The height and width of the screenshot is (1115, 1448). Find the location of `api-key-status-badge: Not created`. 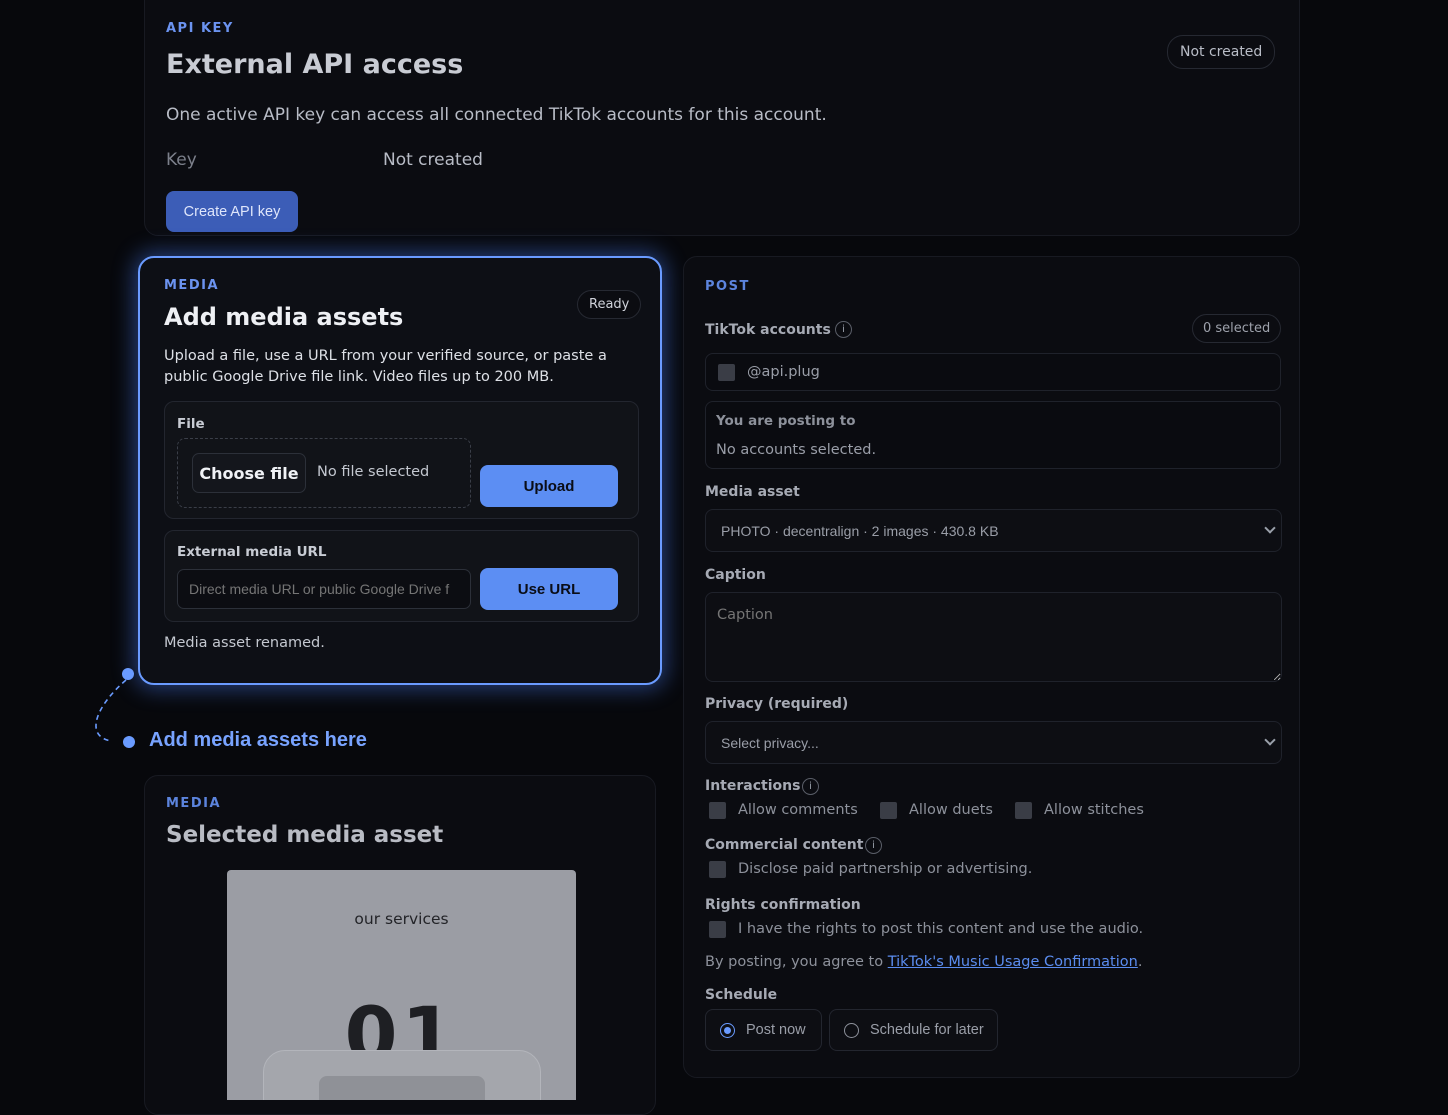

api-key-status-badge: Not created is located at coordinates (1221, 52).